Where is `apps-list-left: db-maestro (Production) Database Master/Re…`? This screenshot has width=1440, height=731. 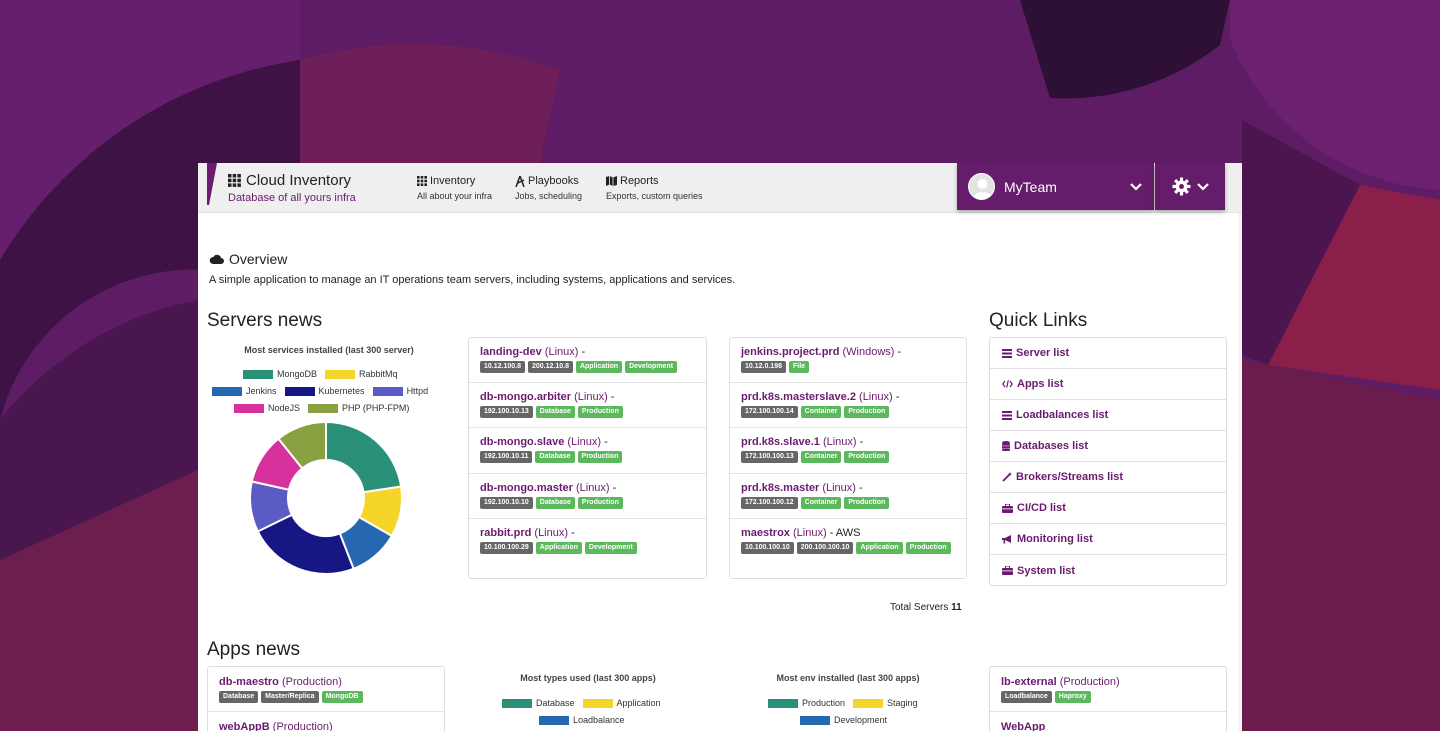
apps-list-left: db-maestro (Production) Database Master/Re… is located at coordinates (326, 698).